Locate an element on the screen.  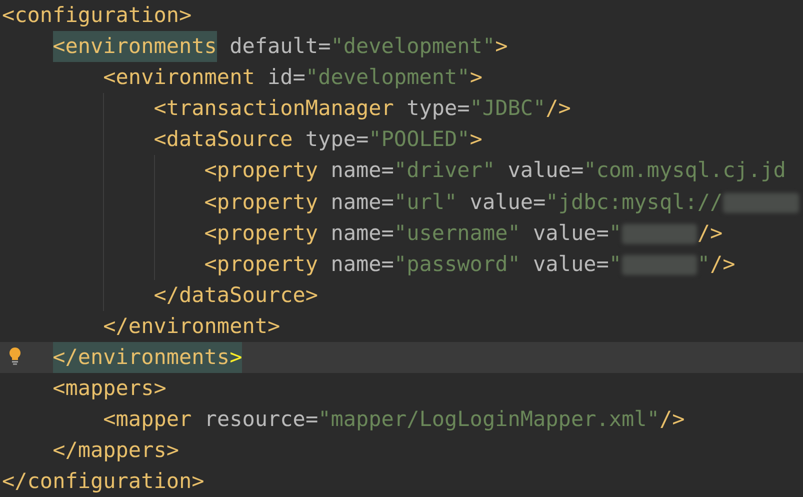
xml-tag: <dataSource is located at coordinates (223, 140).